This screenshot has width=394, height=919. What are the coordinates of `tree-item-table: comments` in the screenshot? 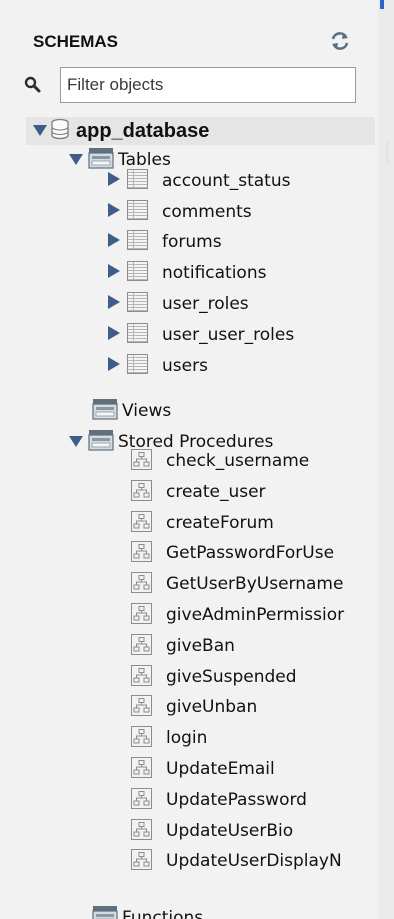 It's located at (178, 212).